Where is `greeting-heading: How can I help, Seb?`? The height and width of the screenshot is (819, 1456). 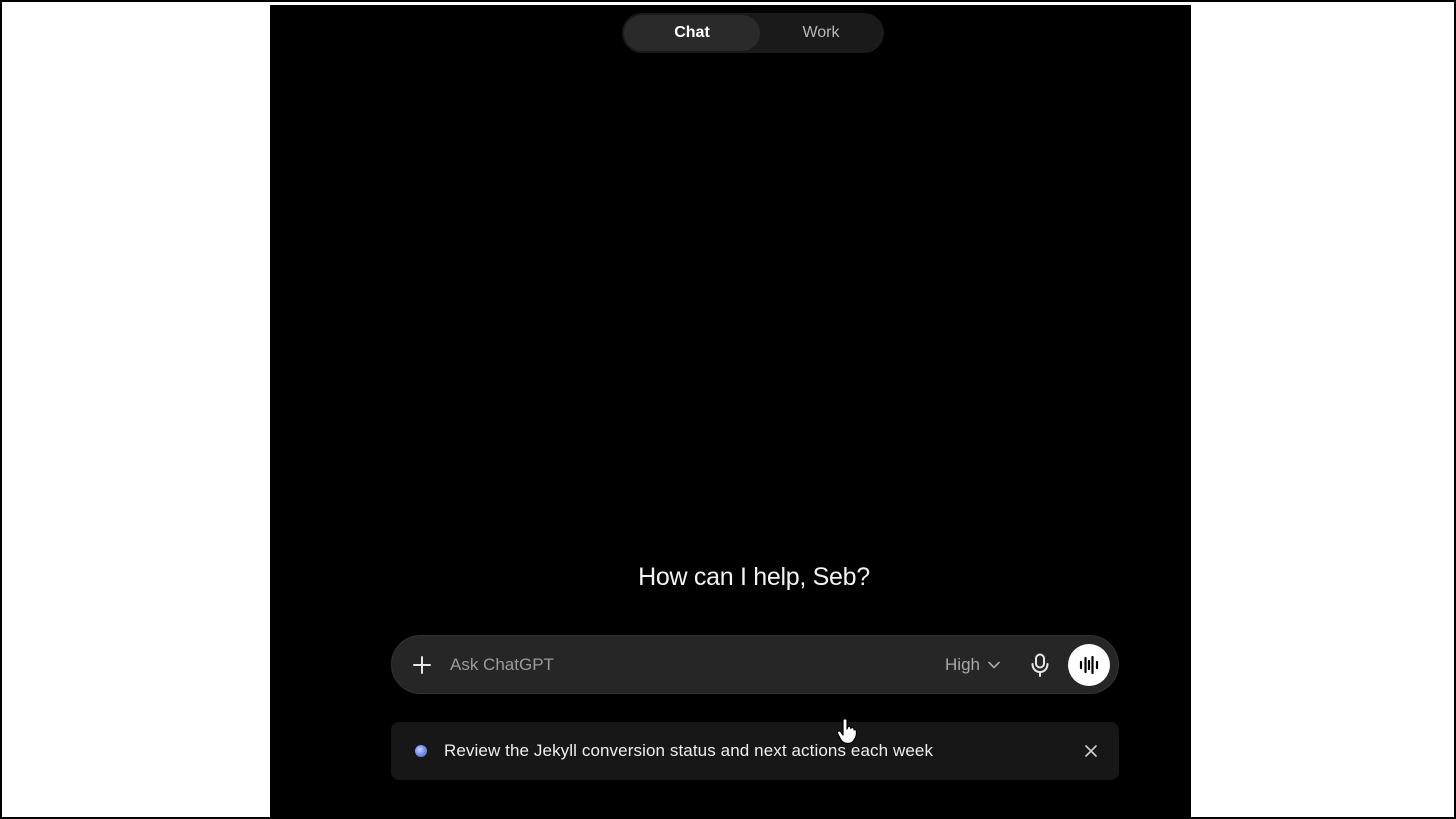
greeting-heading: How can I help, Seb? is located at coordinates (754, 577).